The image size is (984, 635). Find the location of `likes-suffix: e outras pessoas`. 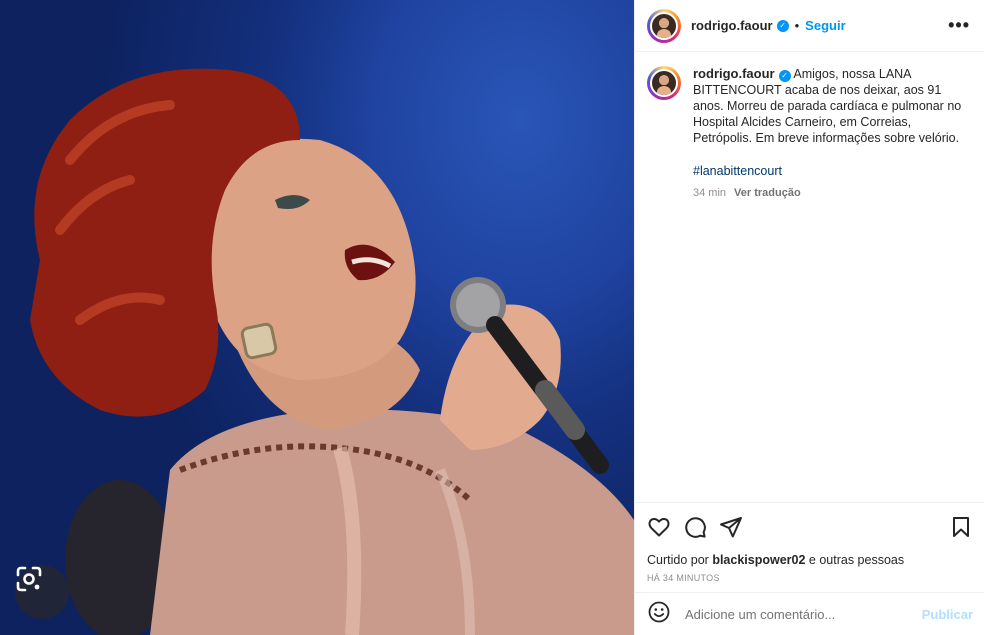

likes-suffix: e outras pessoas is located at coordinates (856, 560).